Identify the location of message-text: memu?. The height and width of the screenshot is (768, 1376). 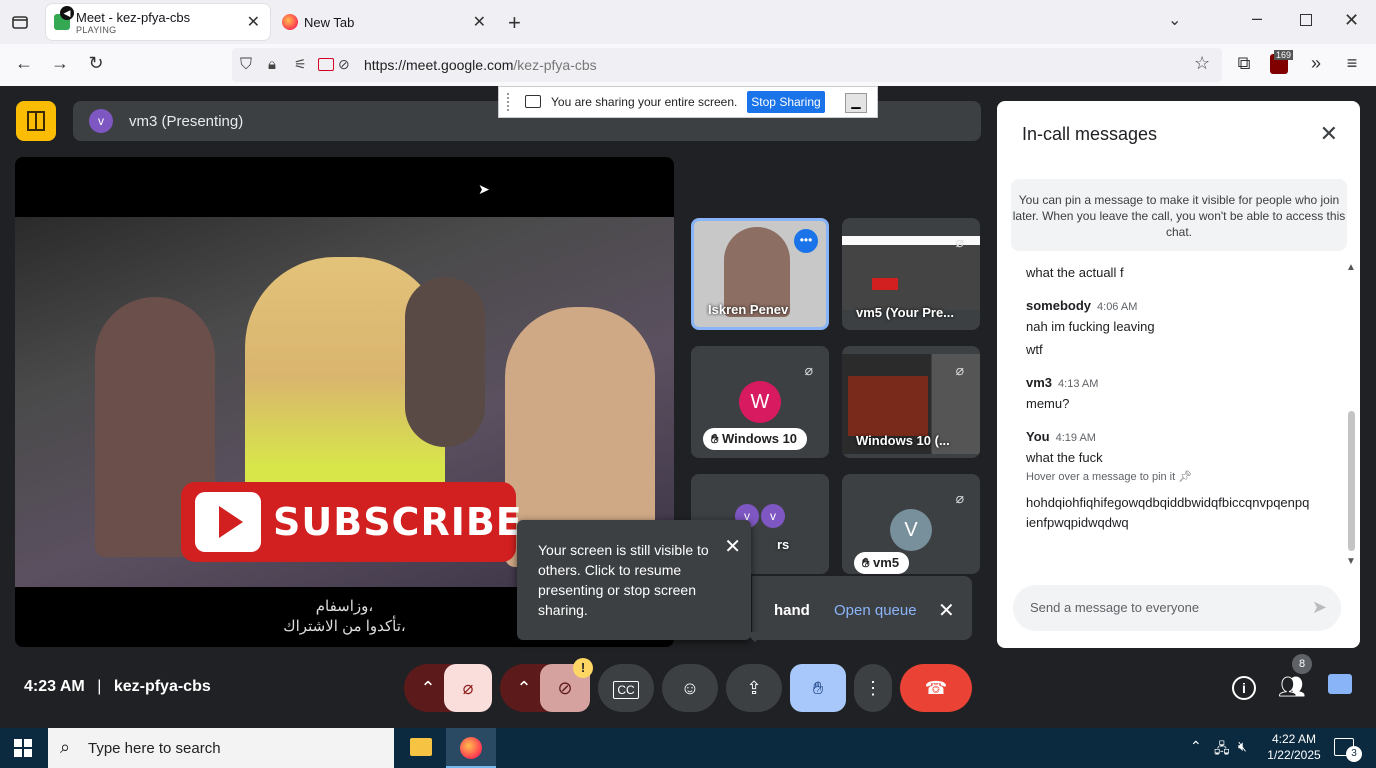
(1048, 403).